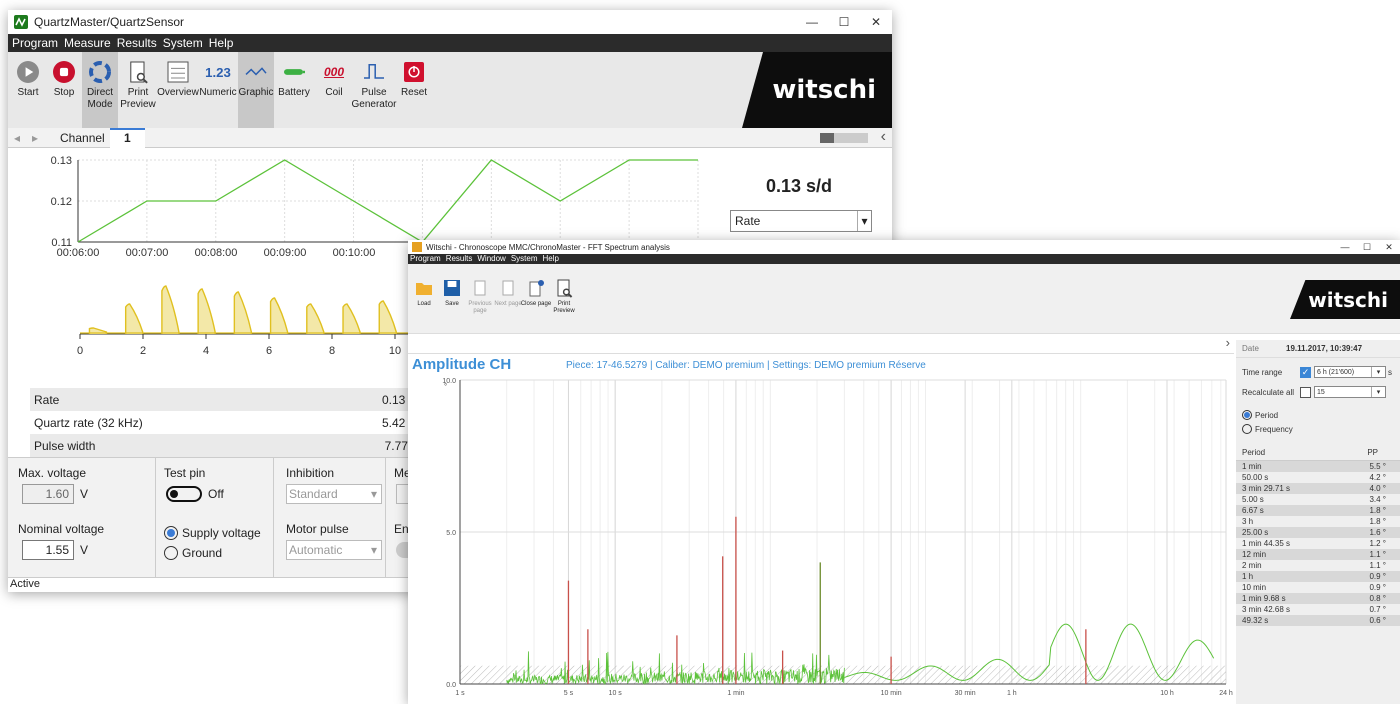 This screenshot has width=1400, height=704. I want to click on radio-unselected-icon, so click(171, 553).